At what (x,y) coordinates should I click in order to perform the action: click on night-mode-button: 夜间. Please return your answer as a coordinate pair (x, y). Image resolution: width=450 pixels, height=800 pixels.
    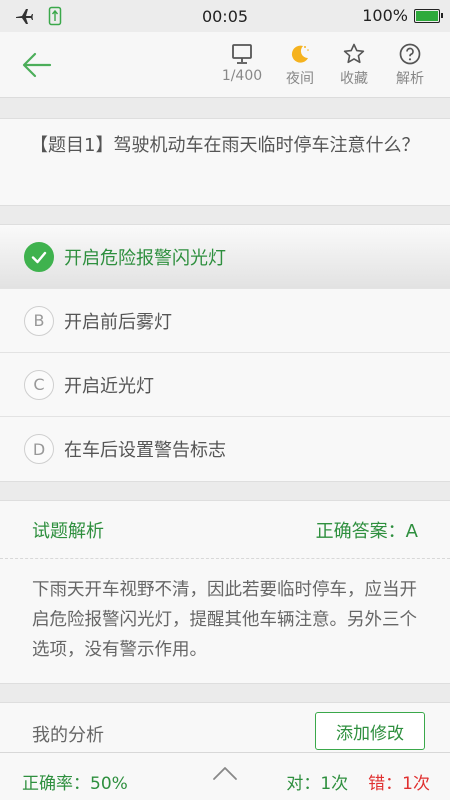
    Looking at the image, I should click on (300, 65).